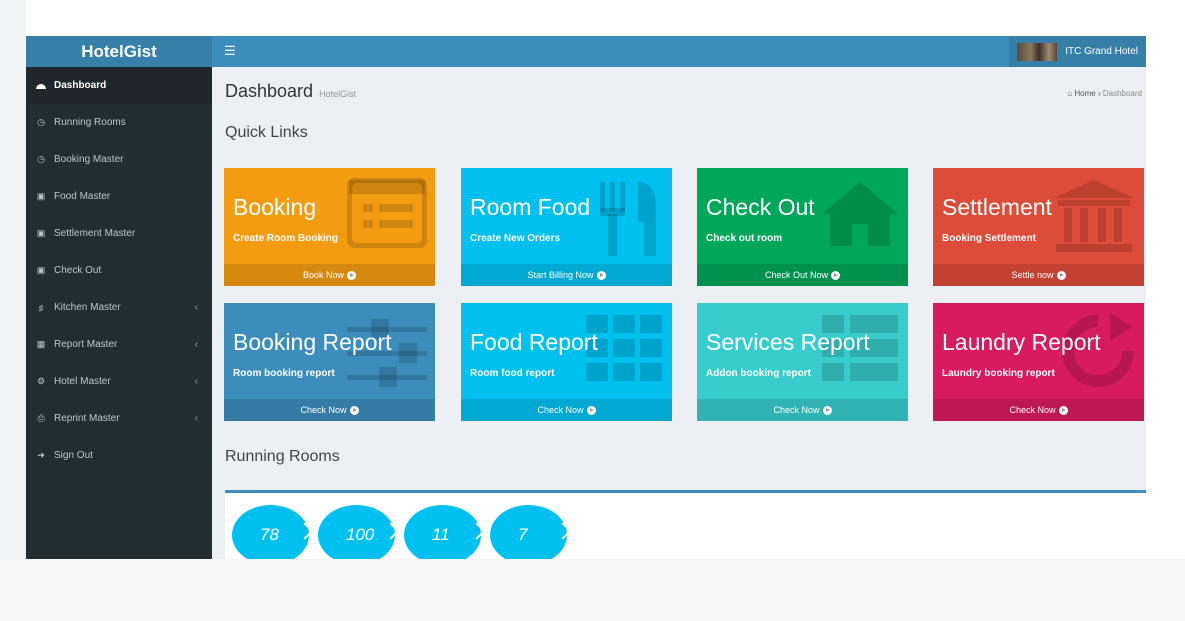  Describe the element at coordinates (73, 455) in the screenshot. I see `sidebar-item-label: Sign Out` at that location.